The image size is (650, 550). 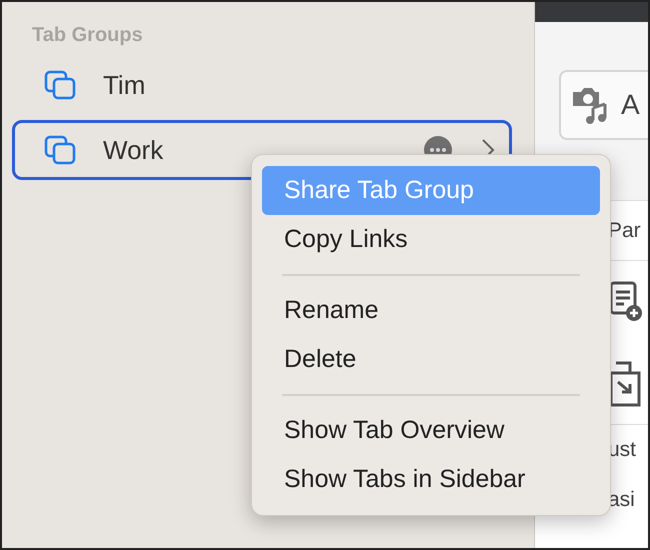 I want to click on media-button: A, so click(x=603, y=105).